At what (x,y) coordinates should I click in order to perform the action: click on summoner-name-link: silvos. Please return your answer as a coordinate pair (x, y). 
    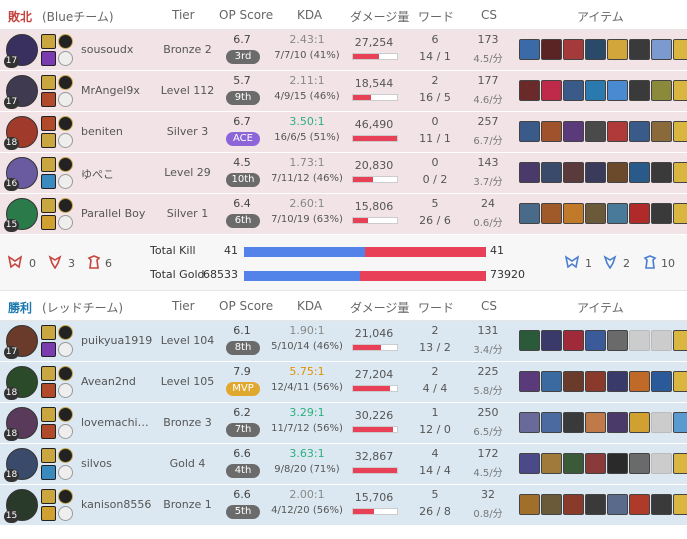
    Looking at the image, I should click on (121, 463).